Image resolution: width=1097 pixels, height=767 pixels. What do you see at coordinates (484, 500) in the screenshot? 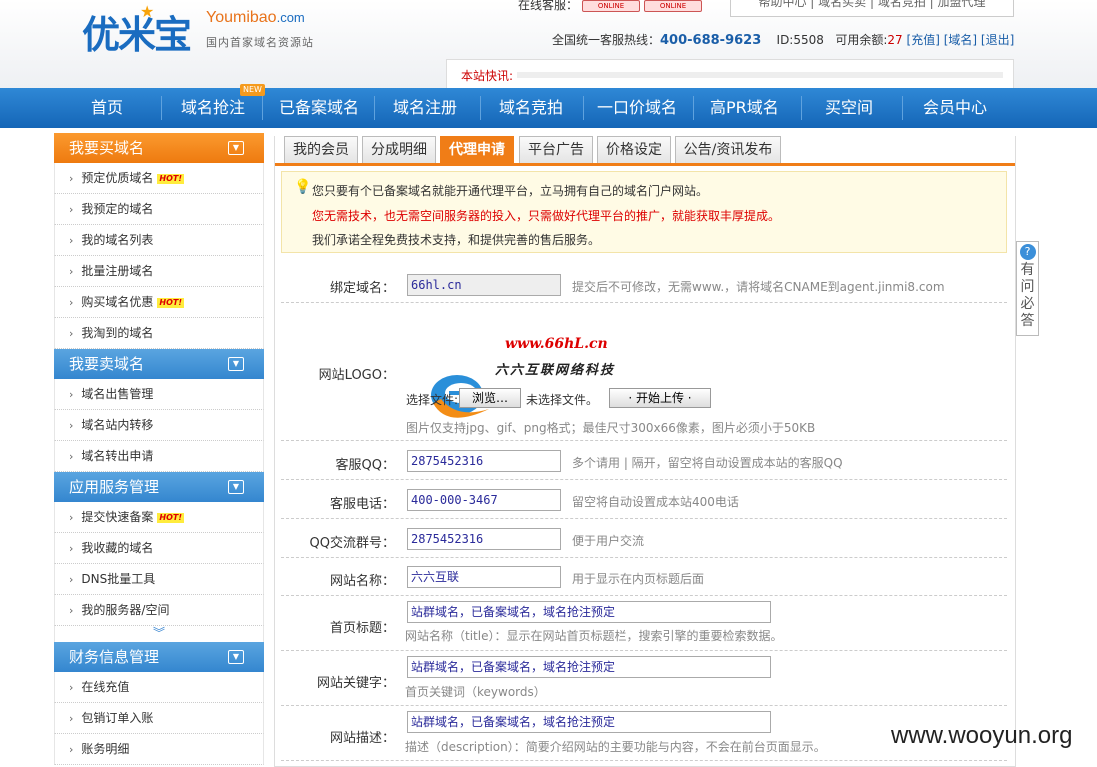
I see `phone-input: 400-000-3467` at bounding box center [484, 500].